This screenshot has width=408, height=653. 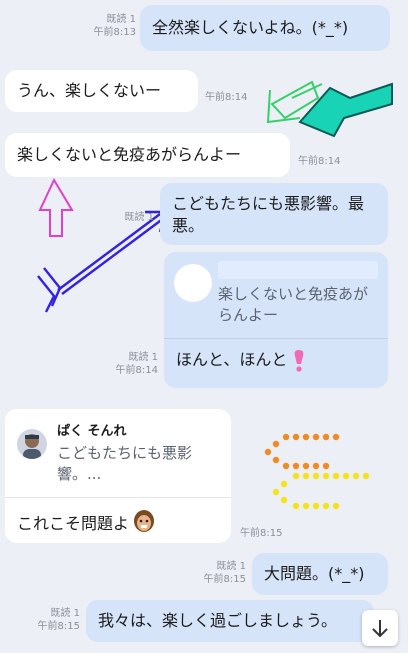 I want to click on orange-dot-arrow-doodle, so click(x=302, y=451).